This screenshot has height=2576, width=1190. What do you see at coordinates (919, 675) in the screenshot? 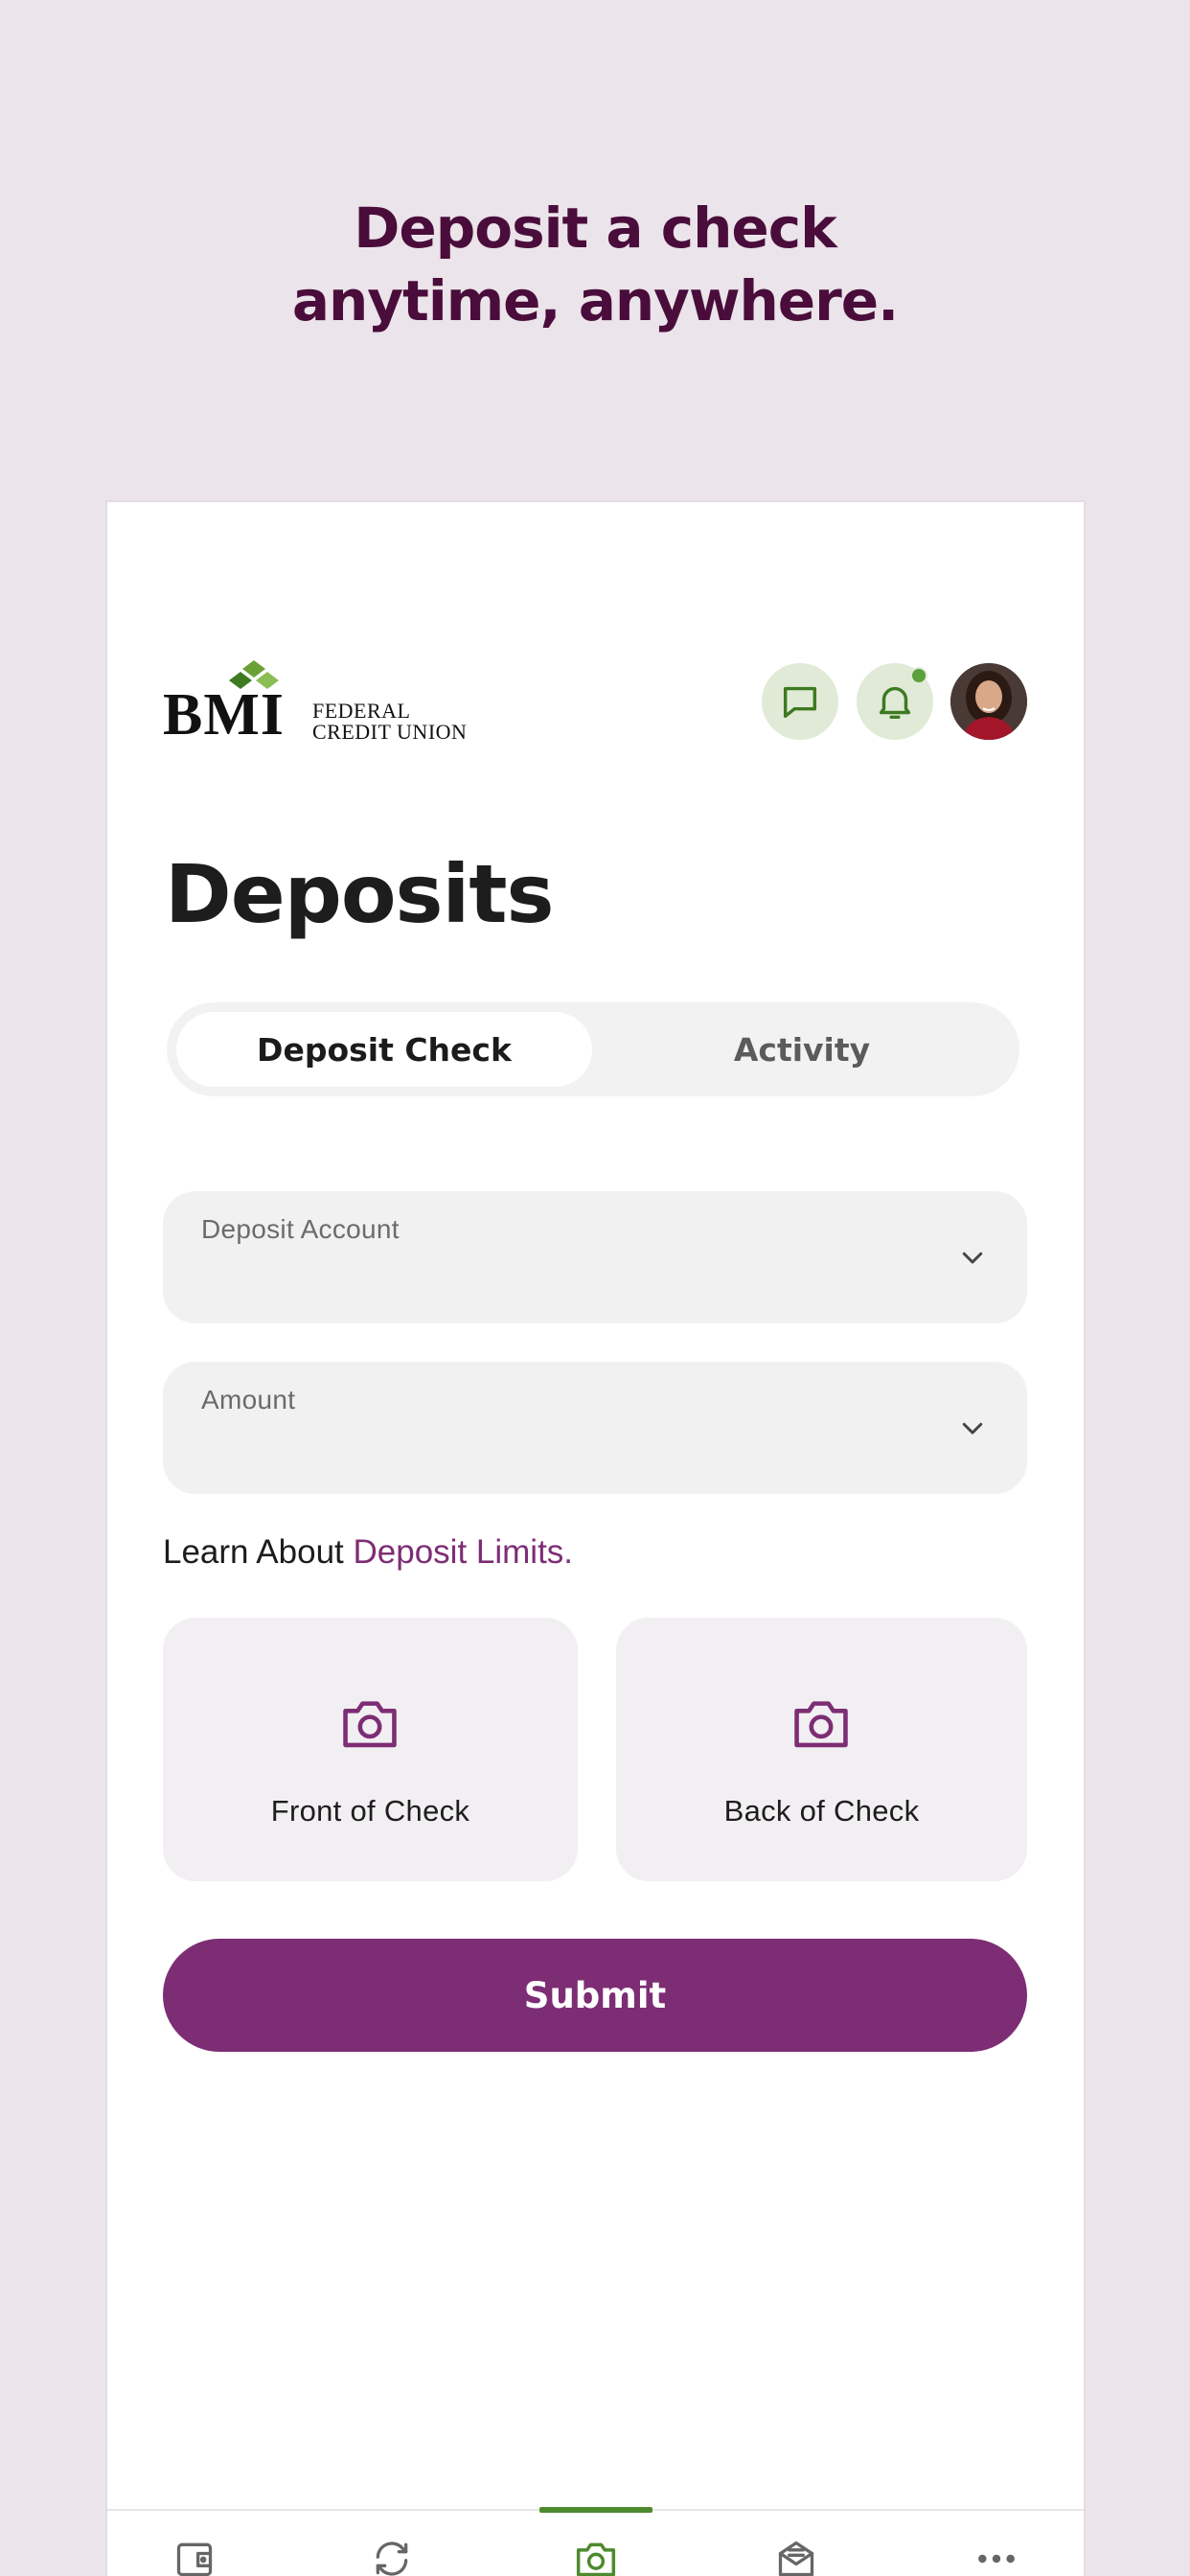
I see `notification-dot` at bounding box center [919, 675].